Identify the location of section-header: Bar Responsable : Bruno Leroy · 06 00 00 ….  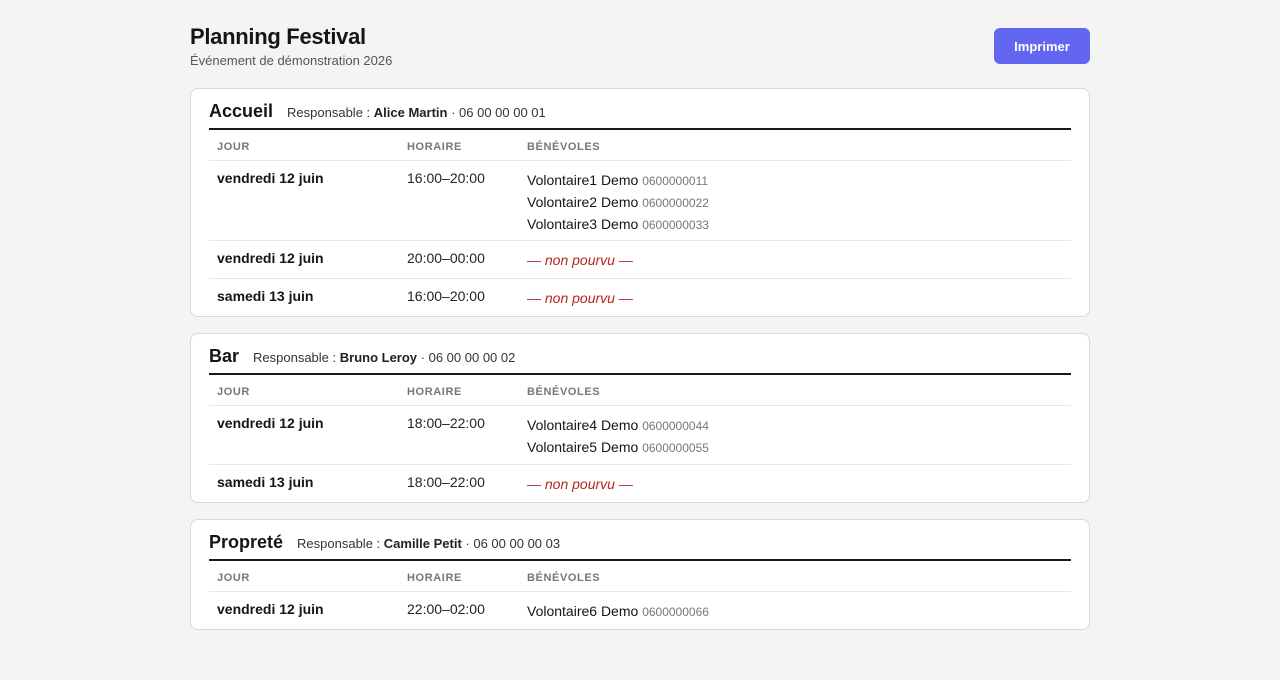
(640, 360).